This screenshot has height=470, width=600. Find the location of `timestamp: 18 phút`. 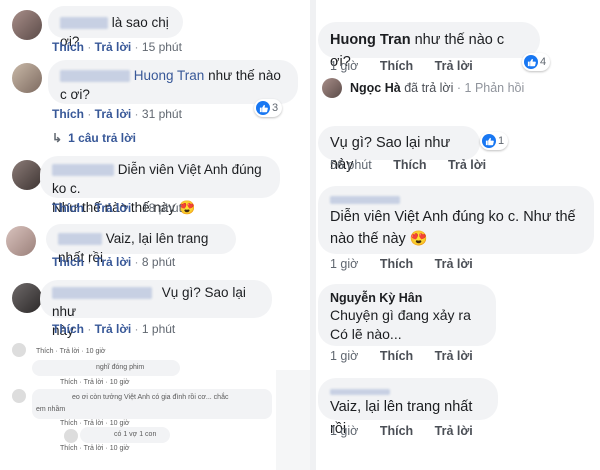

timestamp: 18 phút is located at coordinates (161, 208).